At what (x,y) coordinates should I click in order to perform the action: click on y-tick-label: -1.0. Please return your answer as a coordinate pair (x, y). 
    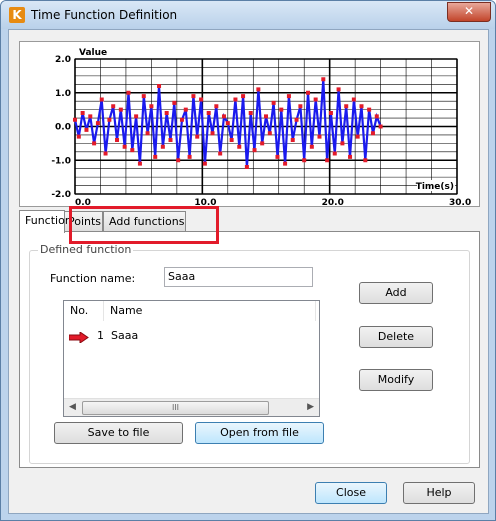
    Looking at the image, I should click on (61, 161).